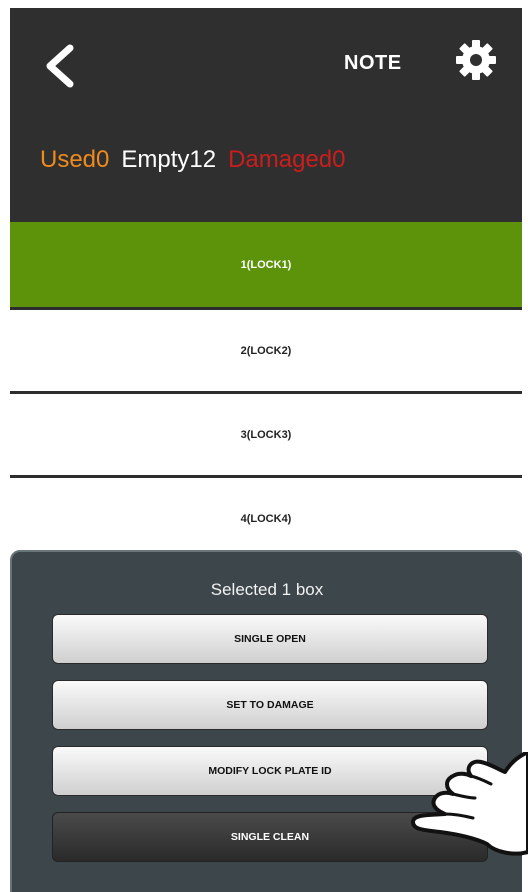 Image resolution: width=528 pixels, height=892 pixels. Describe the element at coordinates (270, 639) in the screenshot. I see `single-open-button: SINGLE OPEN` at that location.